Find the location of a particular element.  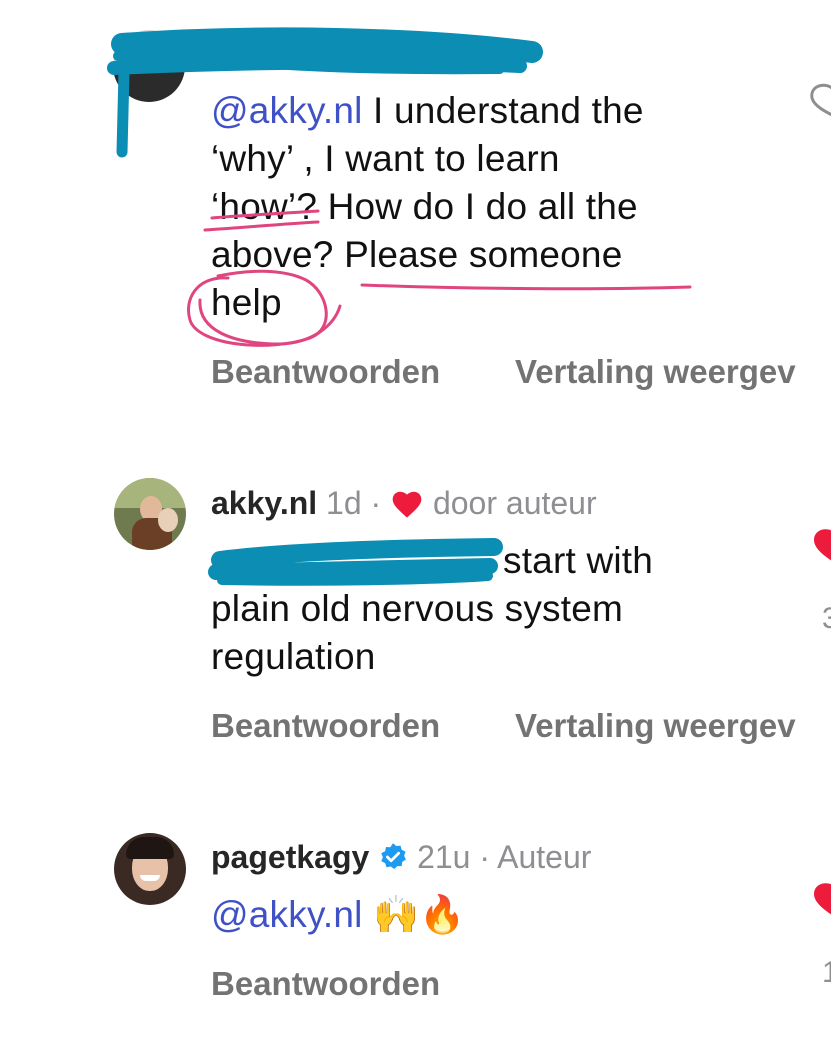

comment-text: help is located at coordinates (246, 302).